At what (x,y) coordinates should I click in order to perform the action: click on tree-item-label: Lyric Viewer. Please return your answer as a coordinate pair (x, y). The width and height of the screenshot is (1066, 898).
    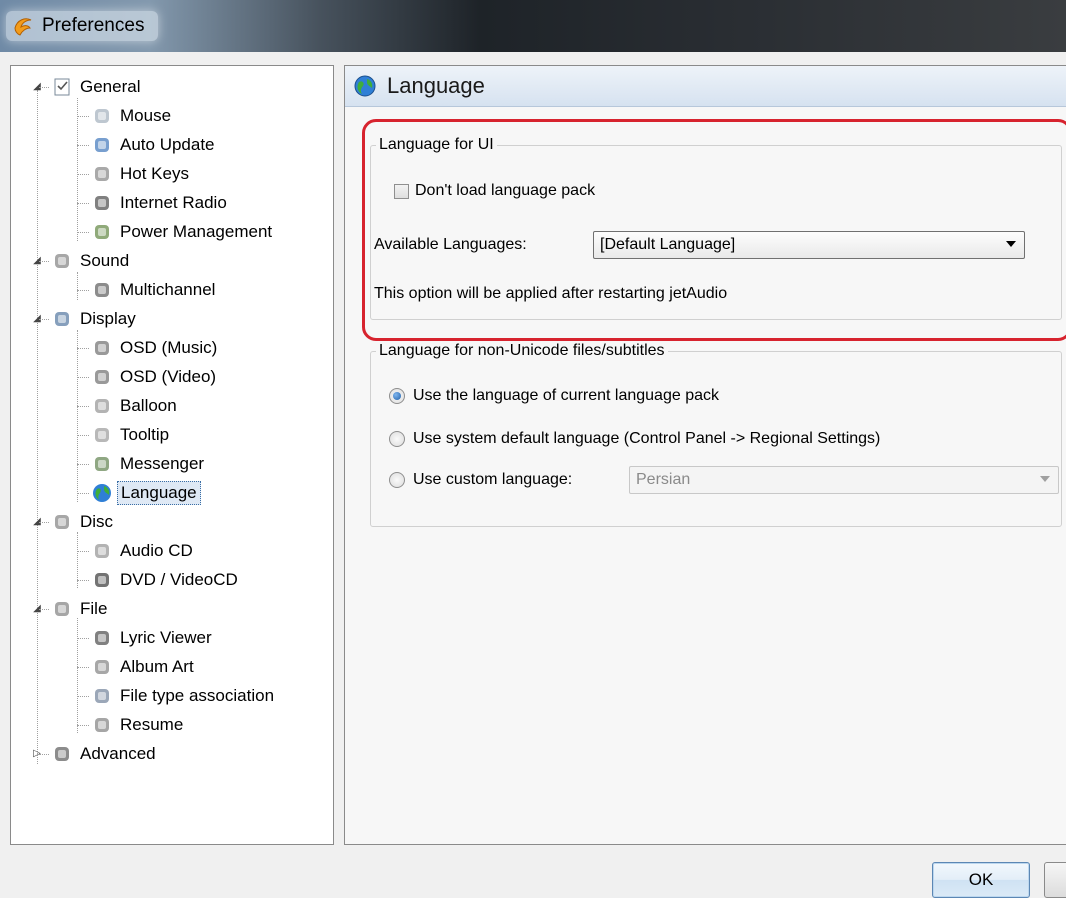
    Looking at the image, I should click on (166, 637).